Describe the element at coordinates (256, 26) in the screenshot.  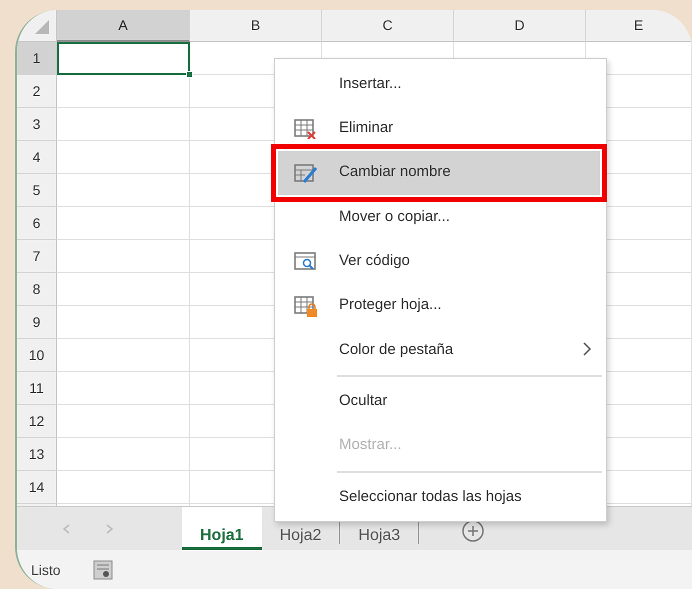
I see `column-header: B` at that location.